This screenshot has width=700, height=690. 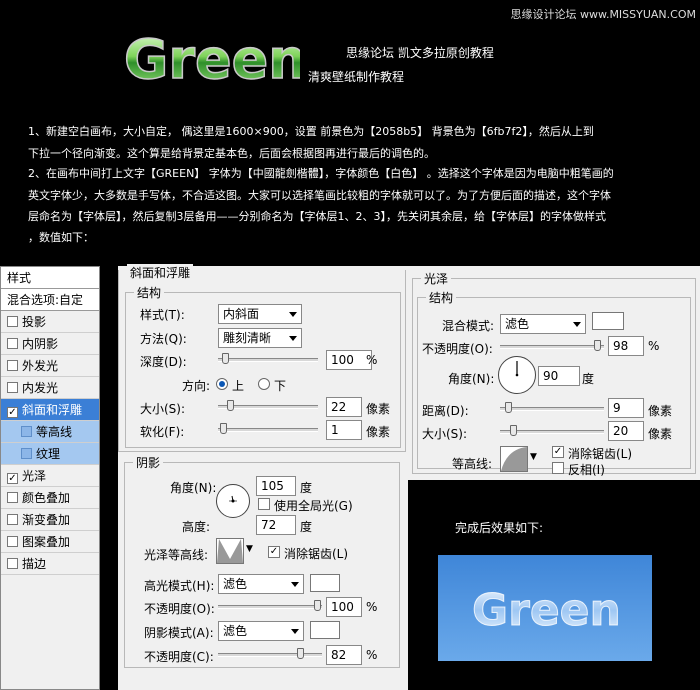 I want to click on satin-opacity-input: 98, so click(x=626, y=346).